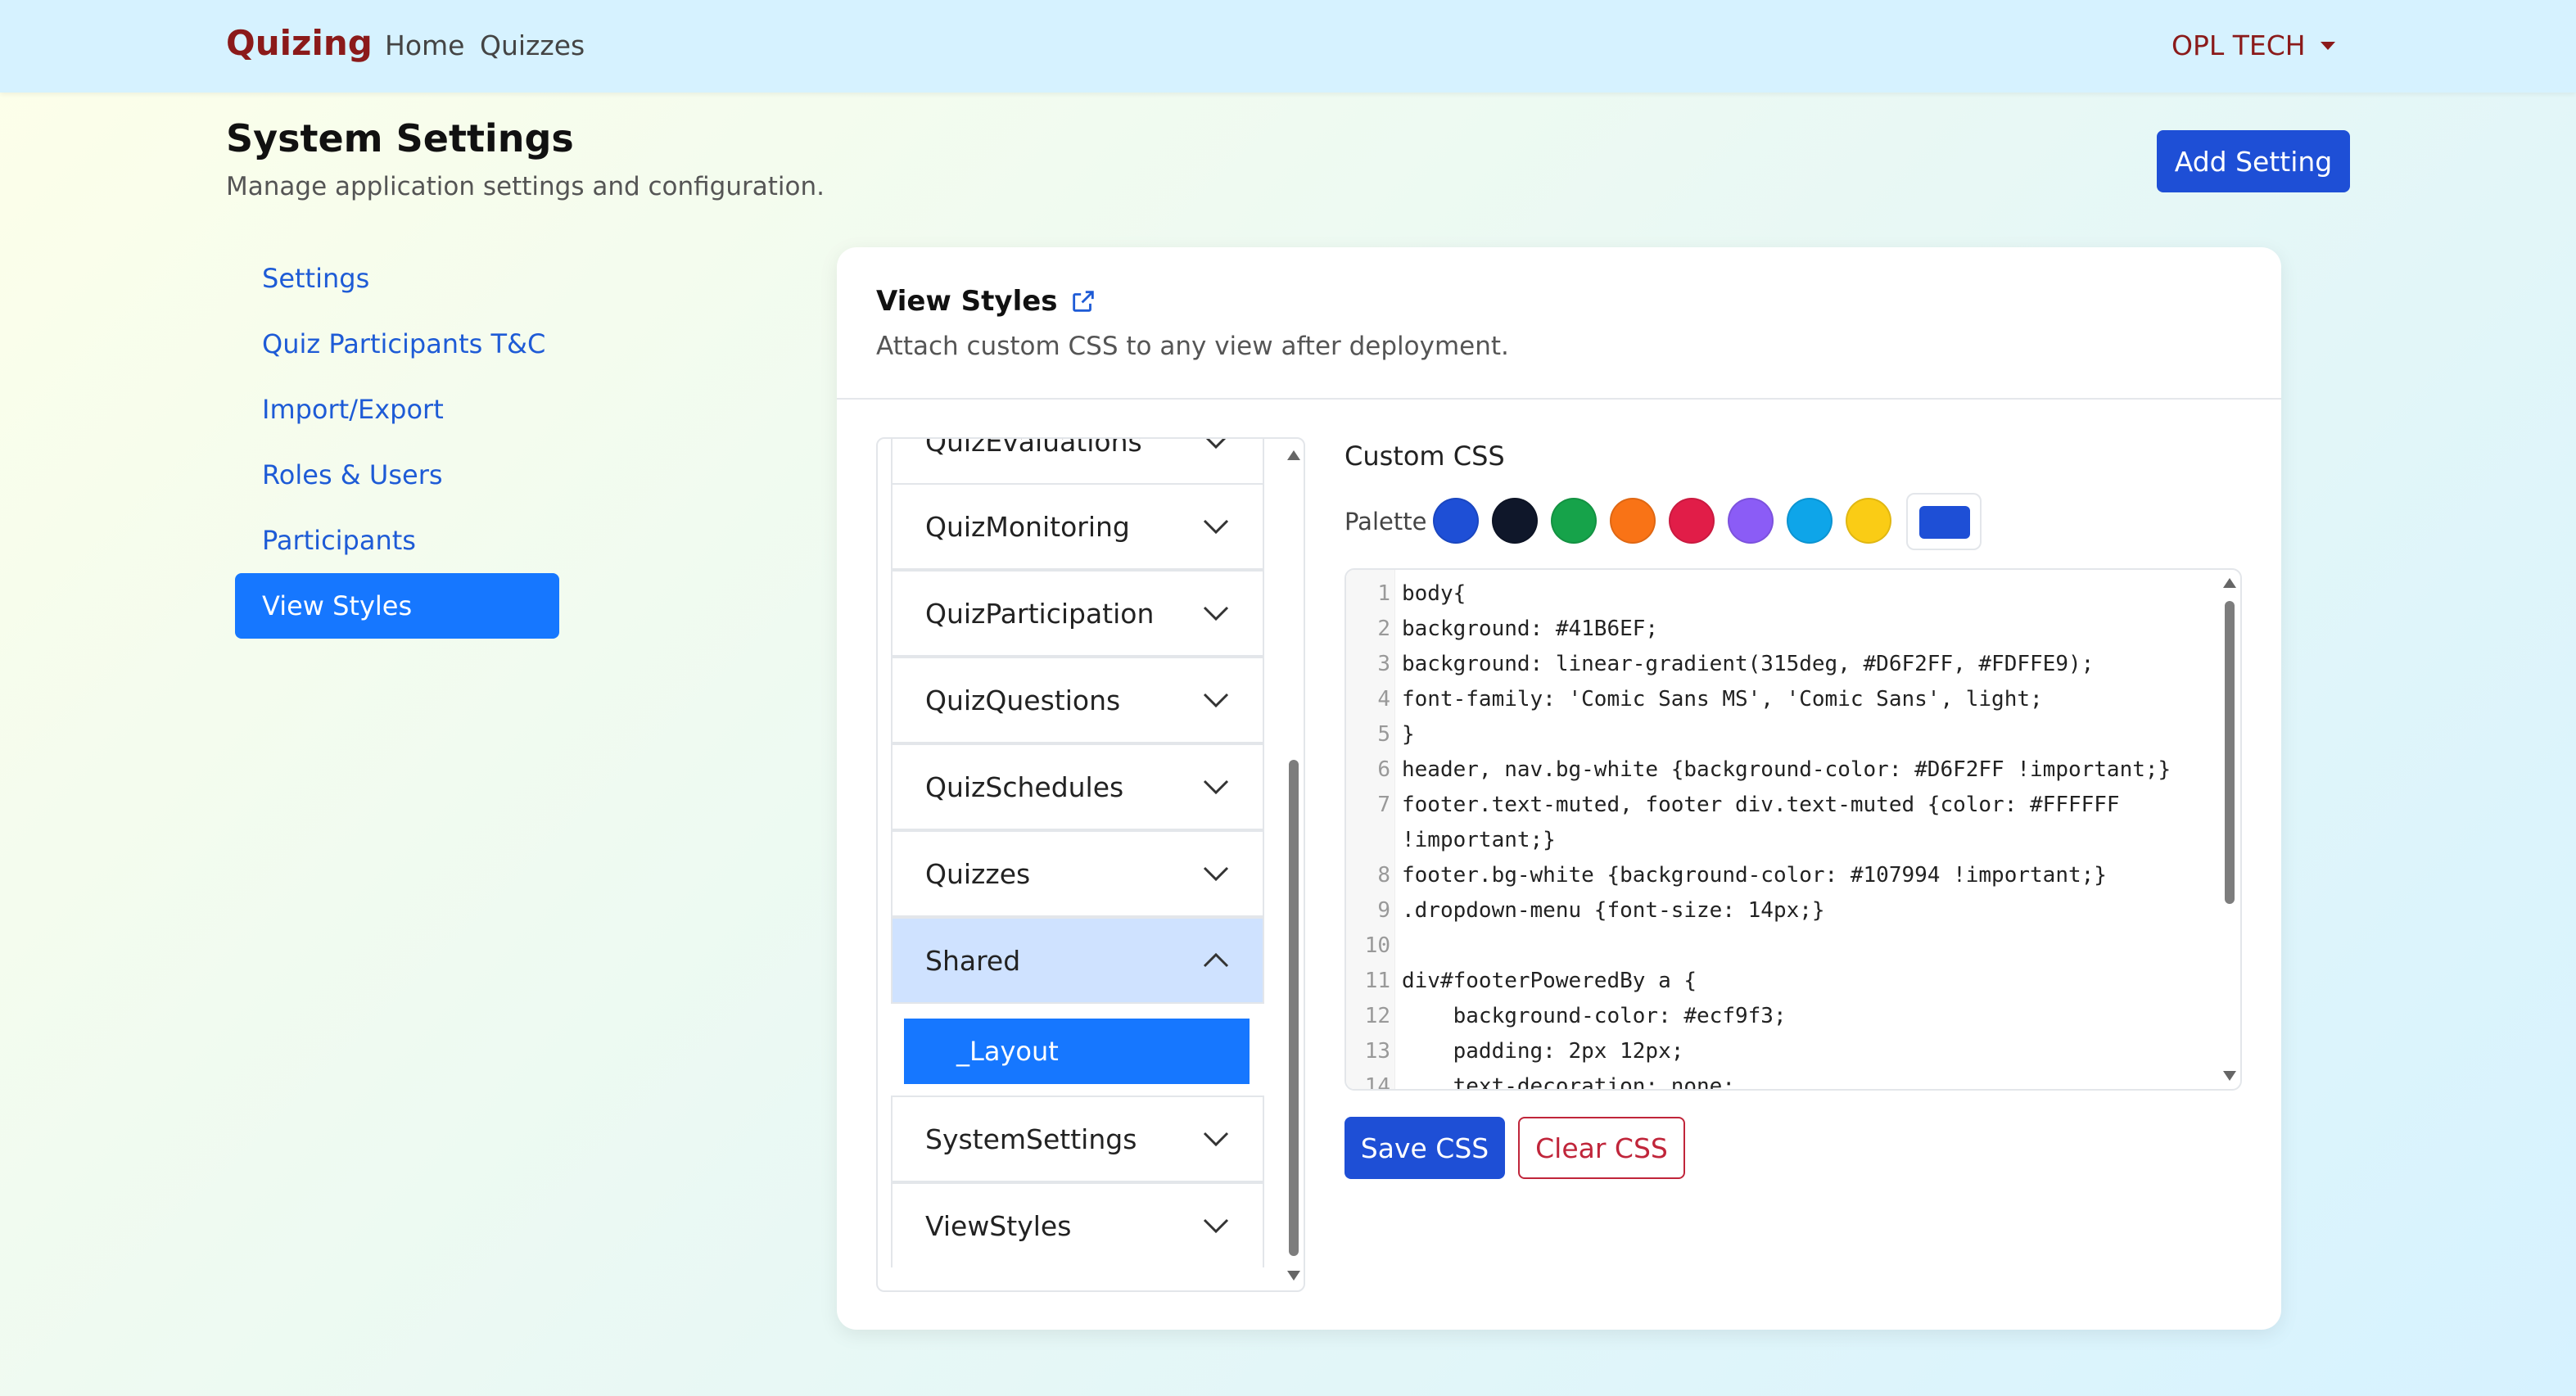  I want to click on palette-swatch-purple, so click(1751, 521).